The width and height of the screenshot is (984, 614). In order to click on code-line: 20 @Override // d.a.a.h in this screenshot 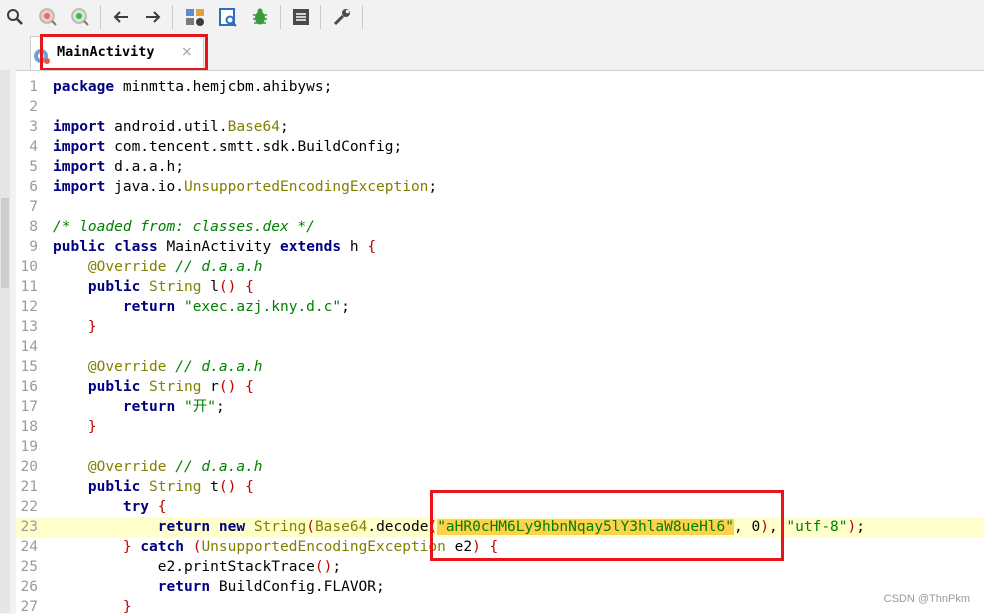, I will do `click(500, 467)`.